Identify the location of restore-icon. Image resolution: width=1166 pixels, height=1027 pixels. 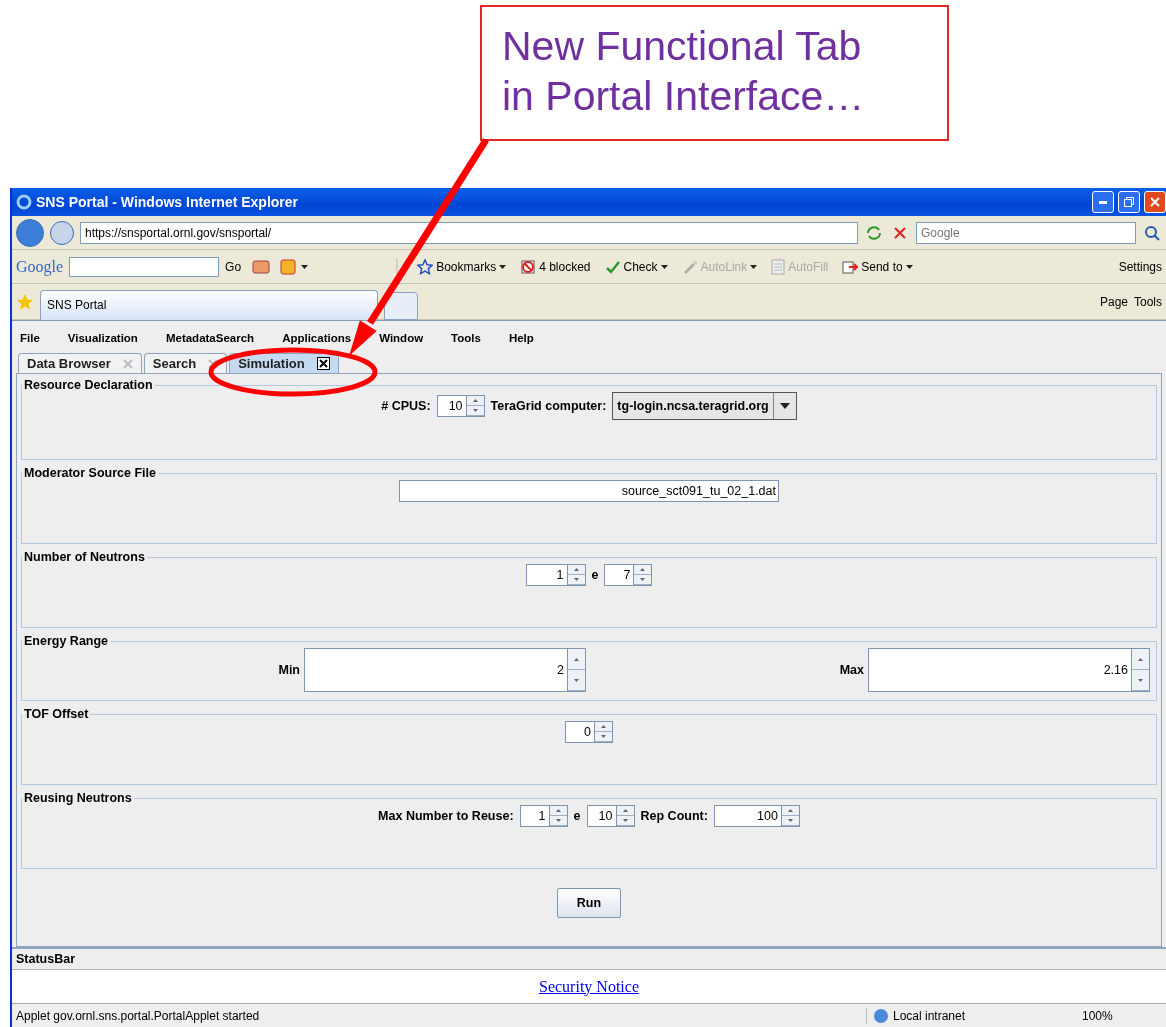
(1129, 202).